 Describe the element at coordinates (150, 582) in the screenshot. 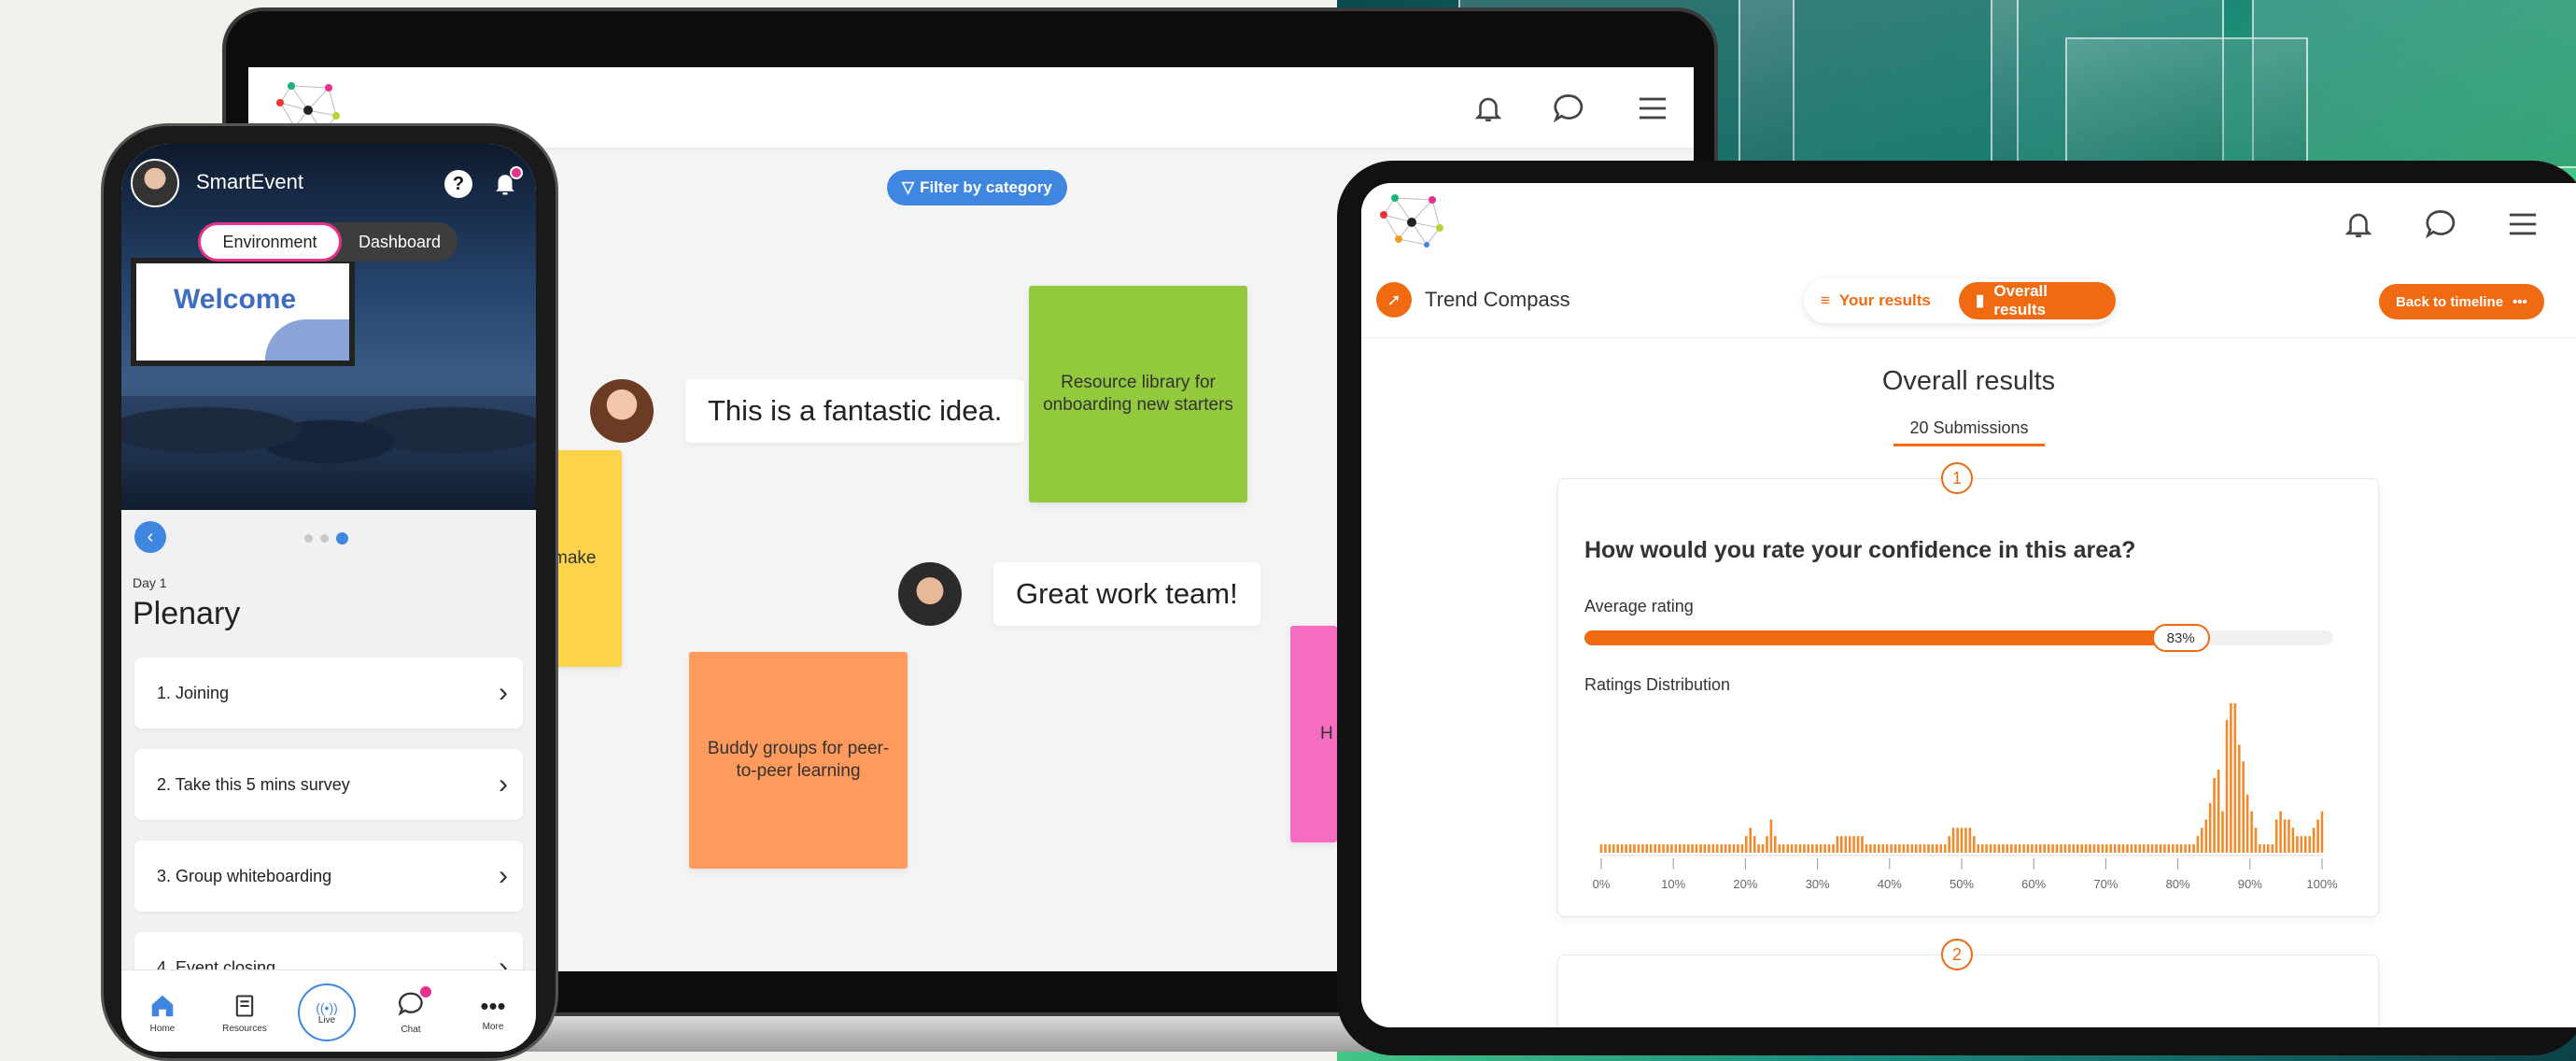

I see `day-label: Day 1` at that location.